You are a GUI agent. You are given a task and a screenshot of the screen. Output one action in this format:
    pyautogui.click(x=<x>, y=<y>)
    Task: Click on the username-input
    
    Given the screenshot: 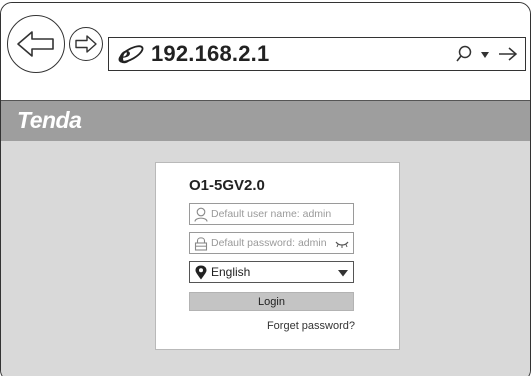 What is the action you would take?
    pyautogui.click(x=276, y=214)
    